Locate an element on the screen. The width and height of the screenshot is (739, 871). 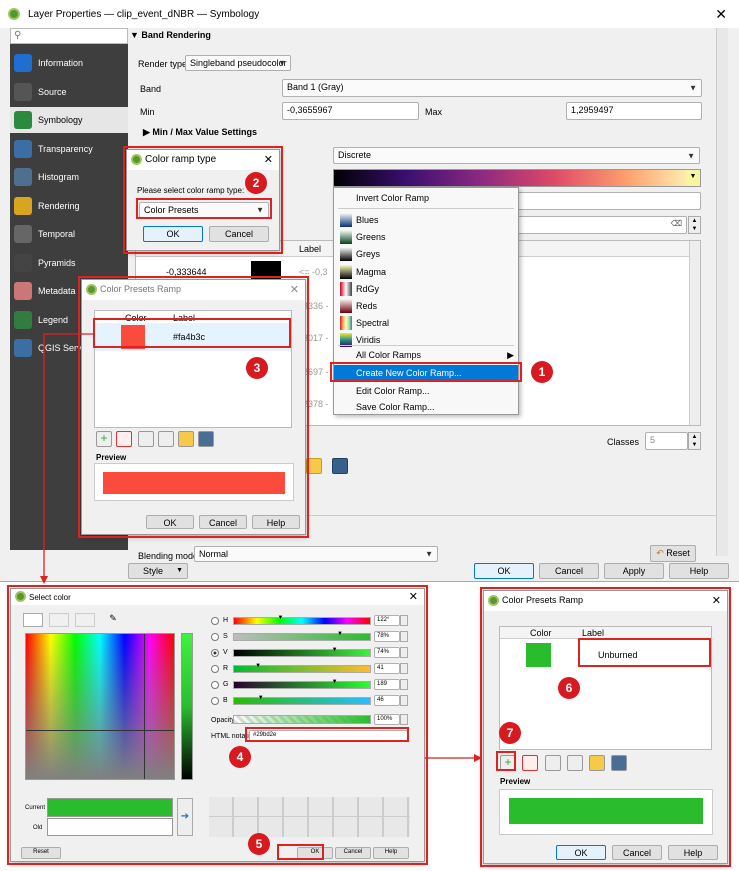
old-color-swatch is located at coordinates (110, 827).